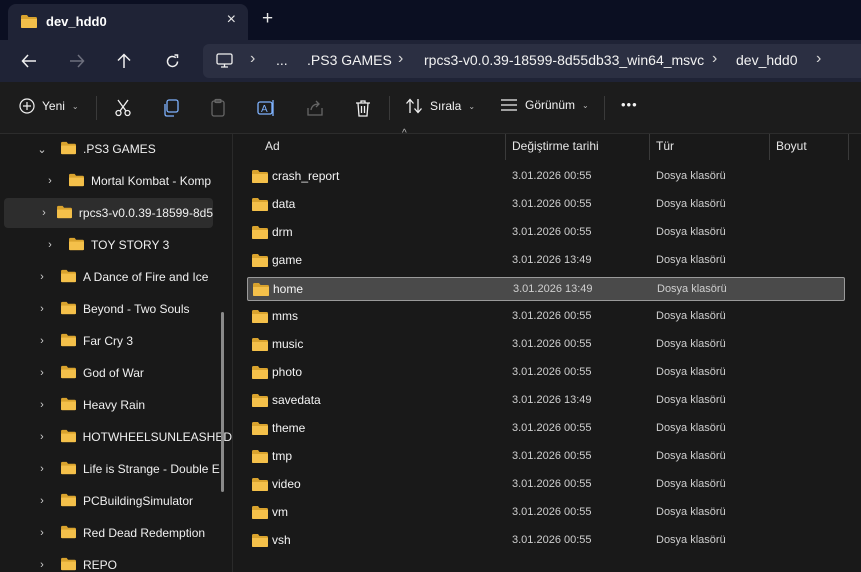 The height and width of the screenshot is (572, 861). I want to click on sidebar-item: › Life is Strange - Double E, so click(116, 469).